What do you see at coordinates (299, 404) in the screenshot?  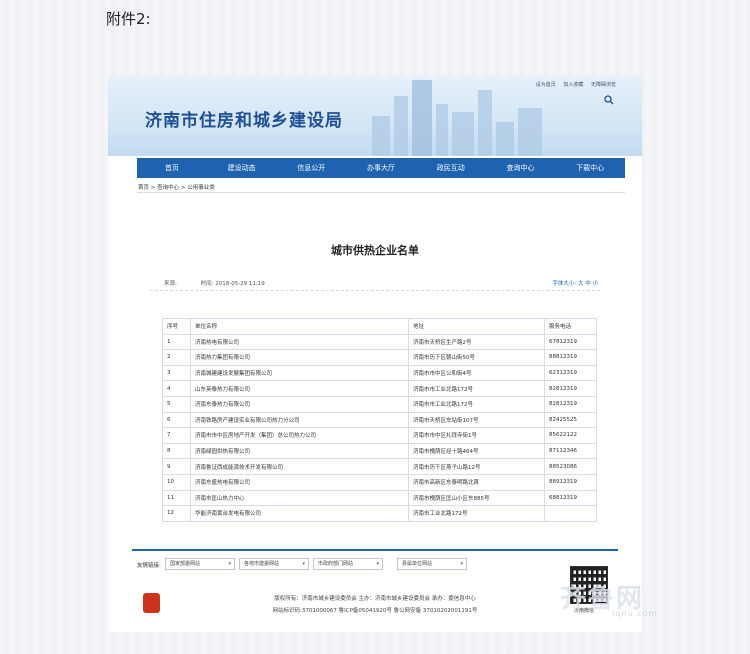 I see `cell-company: 济南东泰热力有限公司` at bounding box center [299, 404].